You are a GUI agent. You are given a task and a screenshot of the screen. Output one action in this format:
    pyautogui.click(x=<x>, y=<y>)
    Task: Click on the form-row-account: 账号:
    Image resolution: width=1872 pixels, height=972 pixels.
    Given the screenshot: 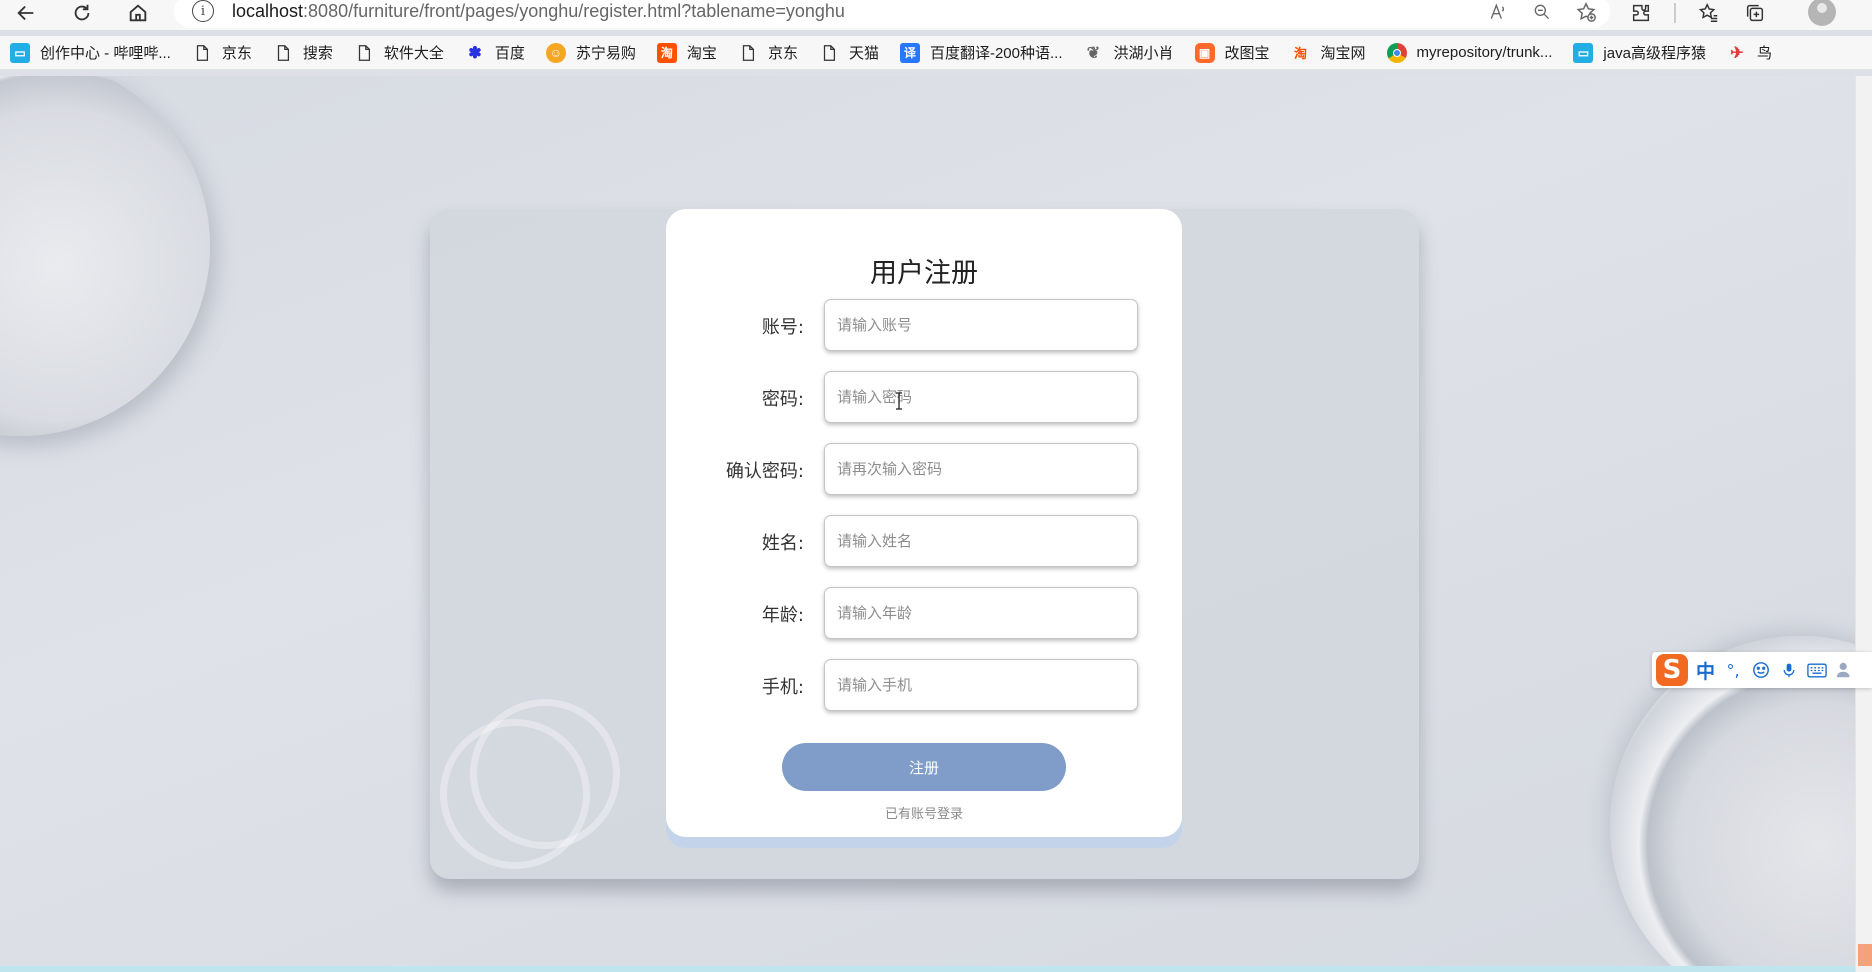 What is the action you would take?
    pyautogui.click(x=924, y=325)
    